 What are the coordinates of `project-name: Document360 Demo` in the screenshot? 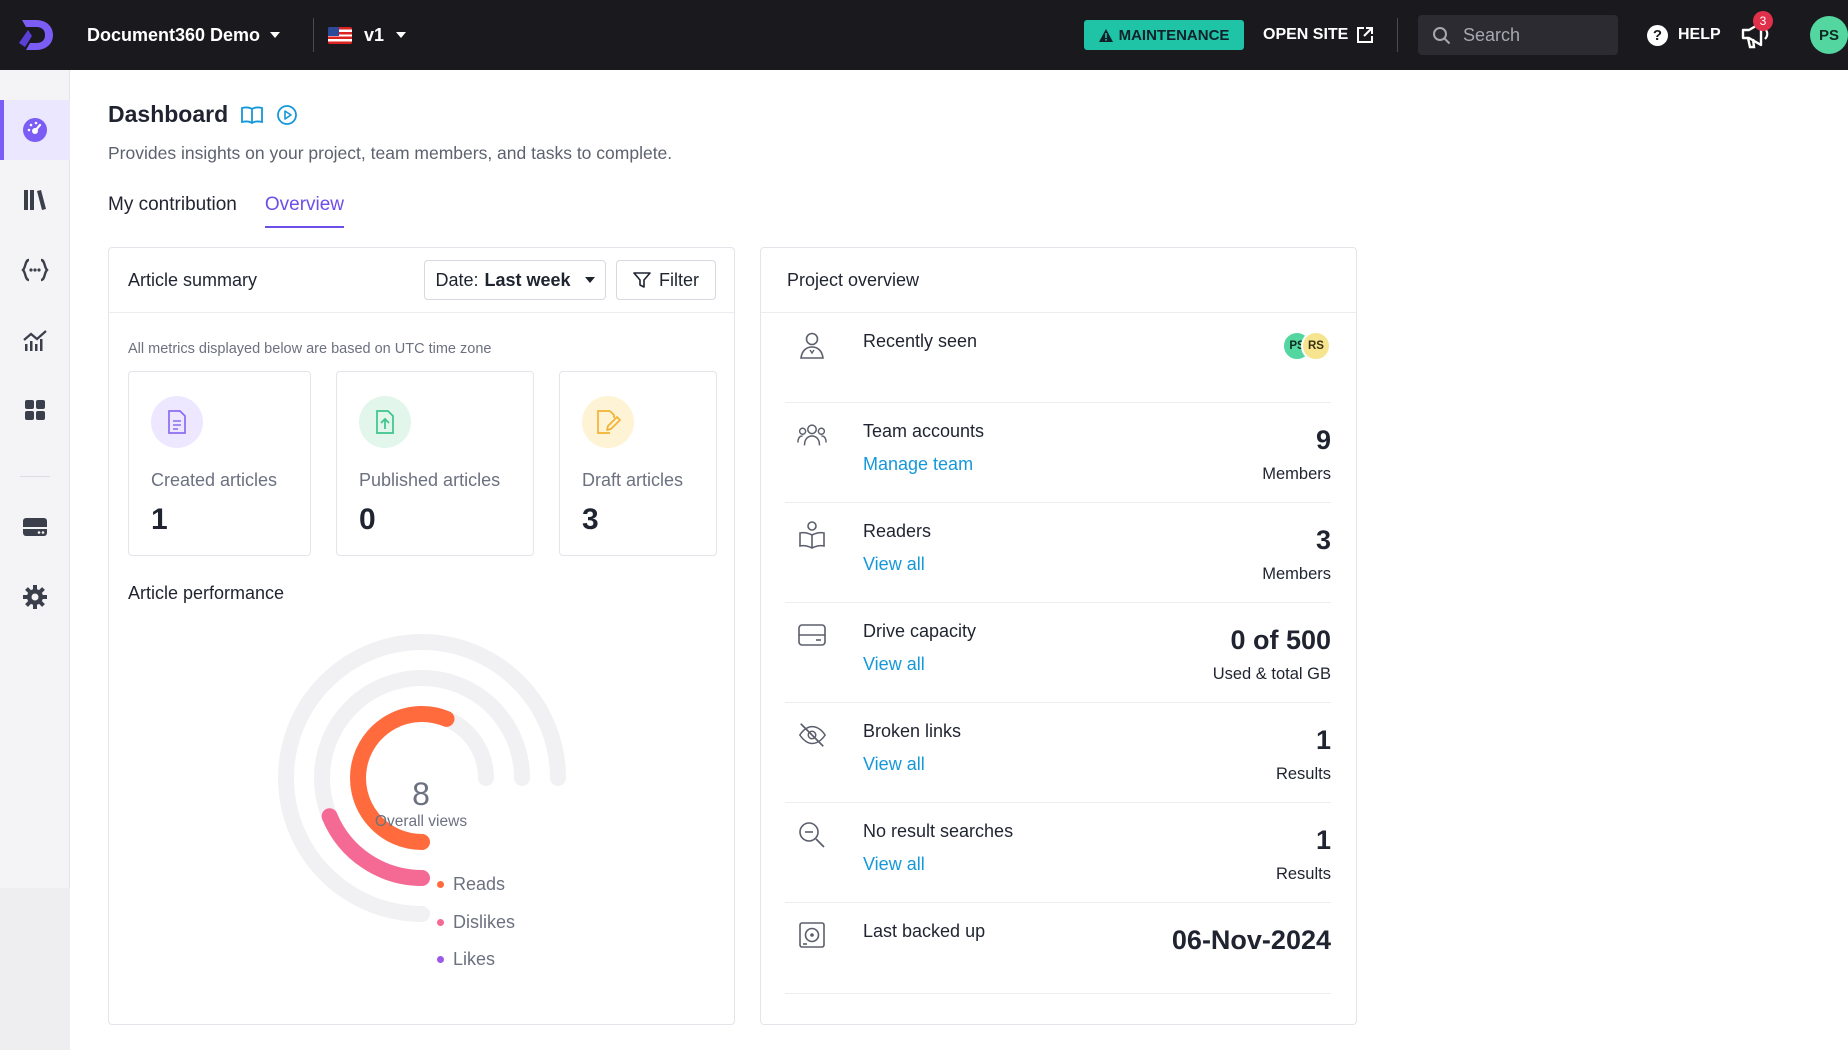 It's located at (174, 34).